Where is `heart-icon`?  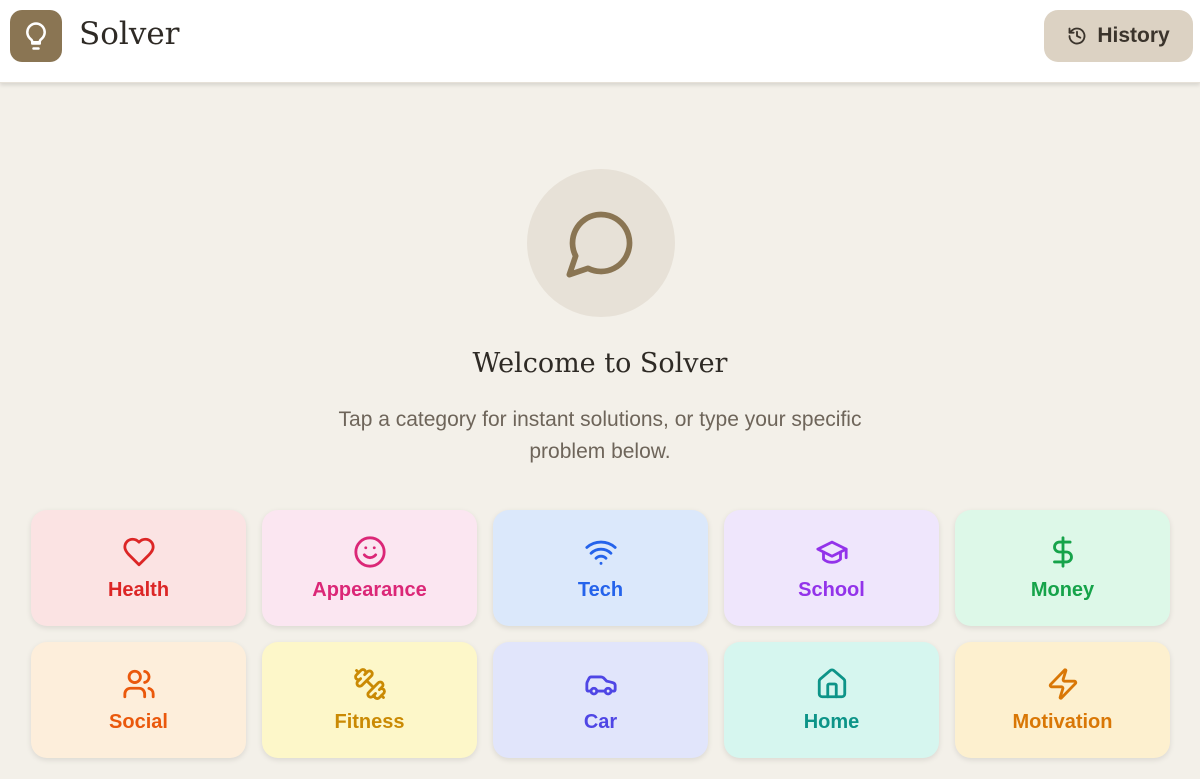
heart-icon is located at coordinates (139, 552).